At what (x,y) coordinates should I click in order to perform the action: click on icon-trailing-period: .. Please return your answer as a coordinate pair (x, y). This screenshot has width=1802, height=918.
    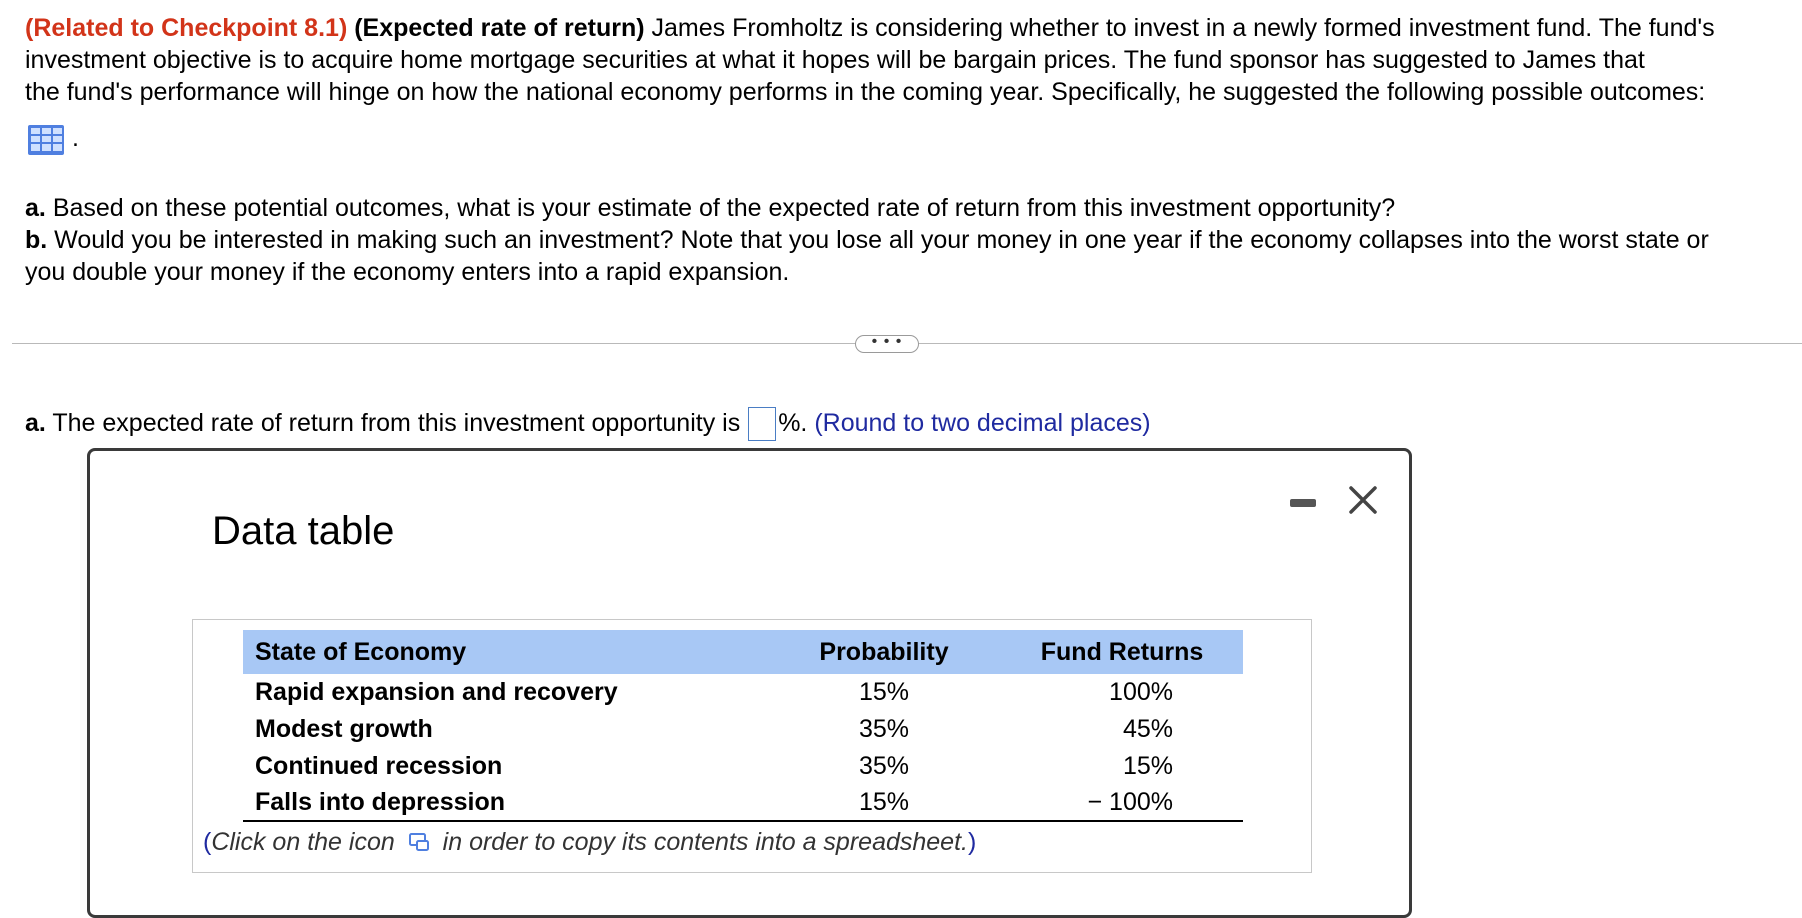
    Looking at the image, I should click on (75, 138).